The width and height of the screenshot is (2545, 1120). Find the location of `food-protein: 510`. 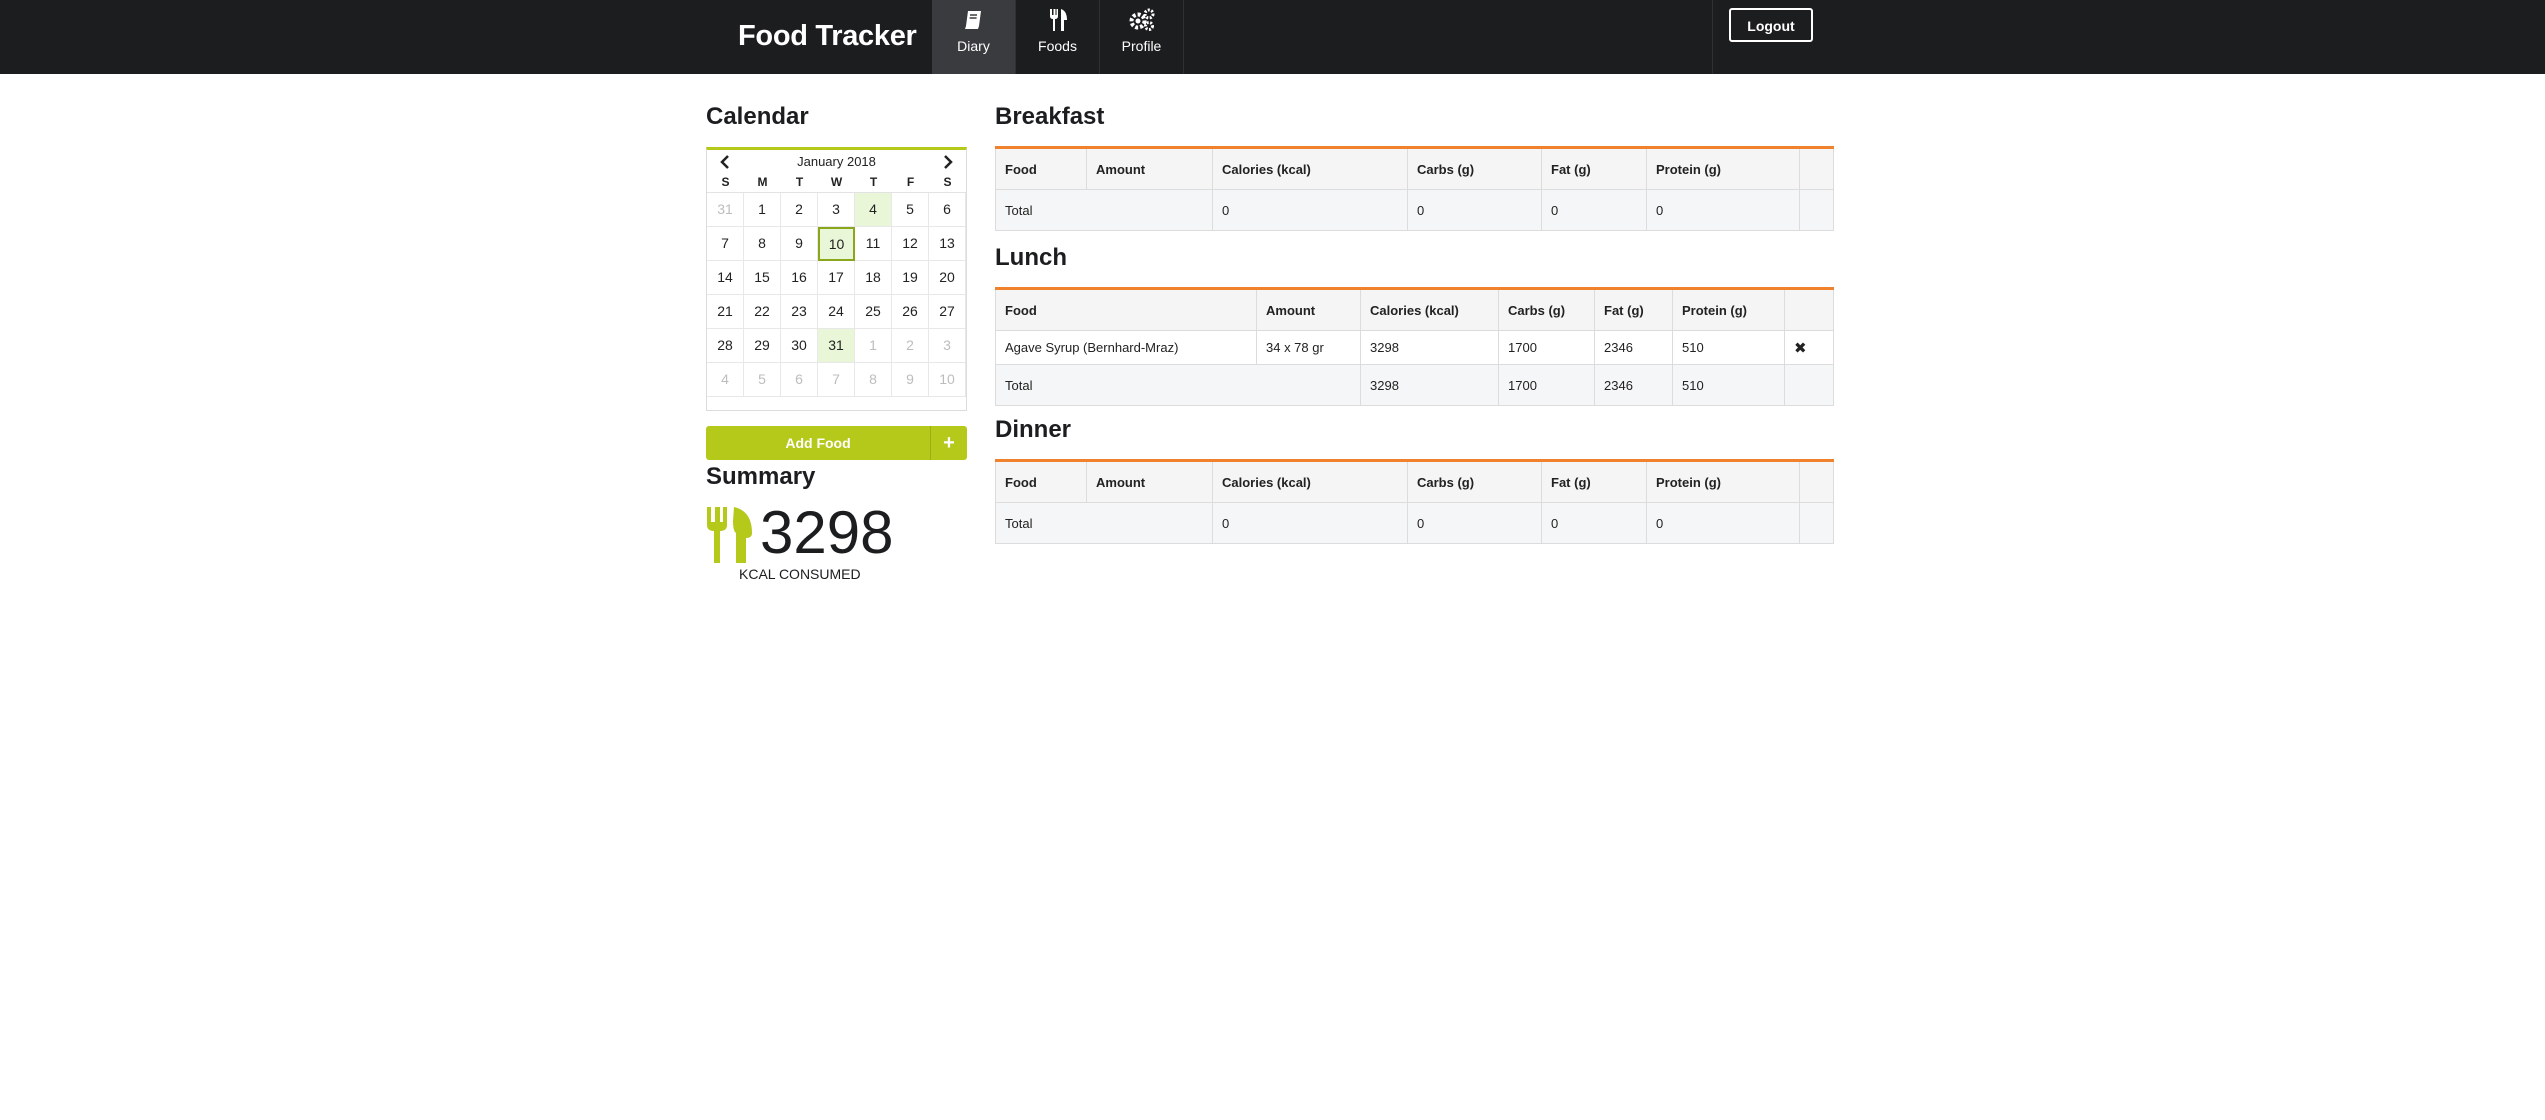

food-protein: 510 is located at coordinates (1728, 347).